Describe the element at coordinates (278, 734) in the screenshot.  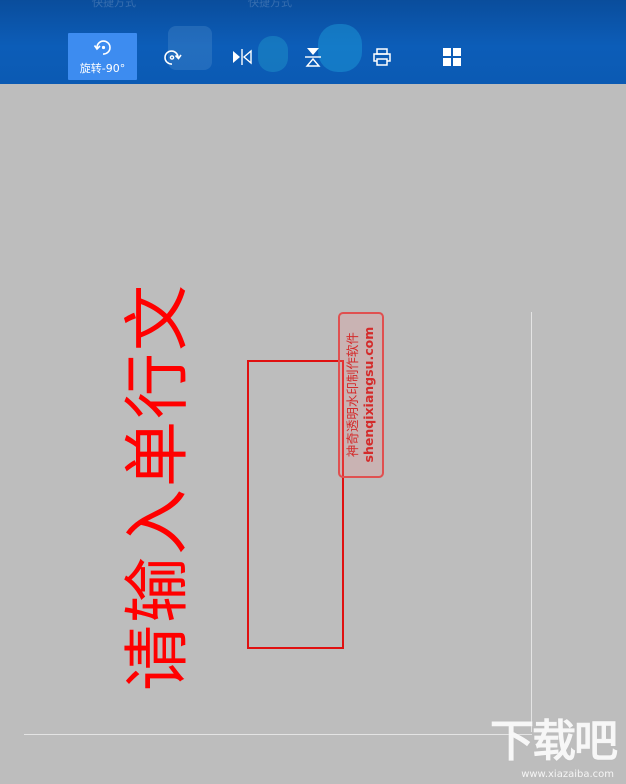
I see `page-guide-horizontal` at that location.